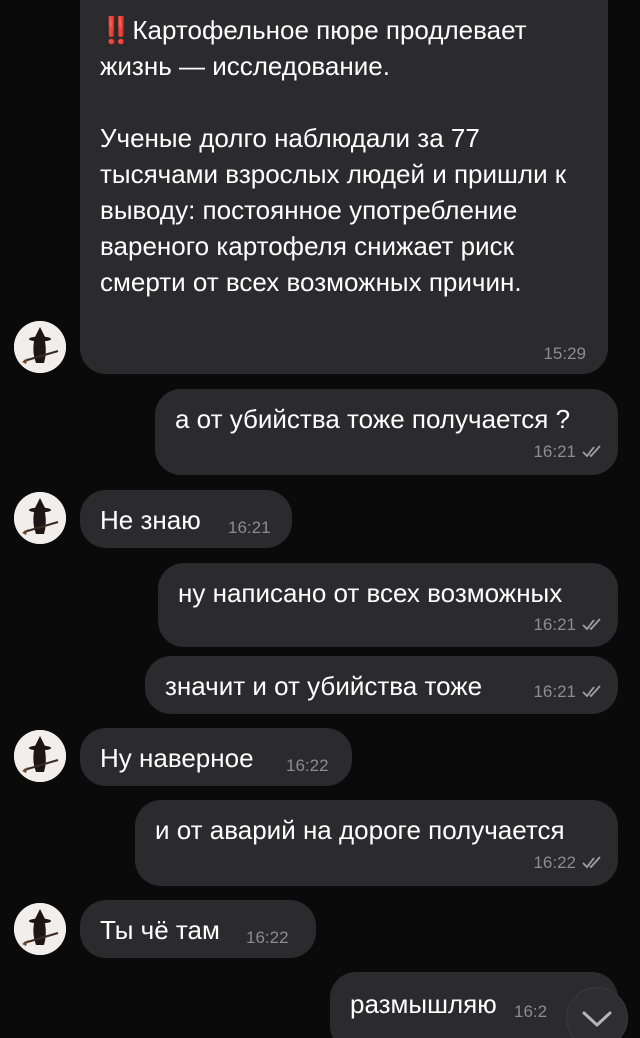  Describe the element at coordinates (150, 520) in the screenshot. I see `message-text: Не знаю` at that location.